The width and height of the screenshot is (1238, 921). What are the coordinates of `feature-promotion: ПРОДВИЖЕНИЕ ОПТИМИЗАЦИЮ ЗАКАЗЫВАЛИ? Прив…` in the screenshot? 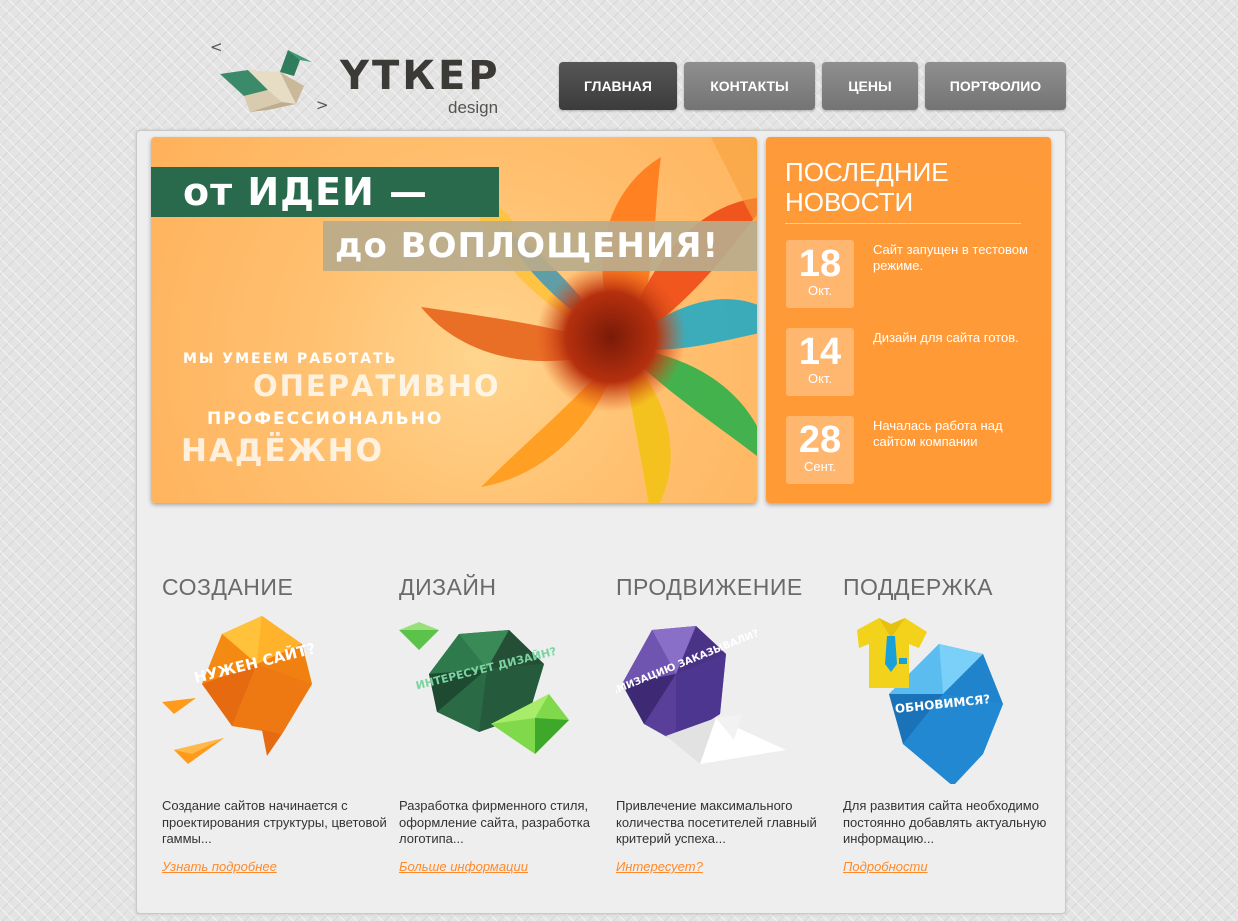 It's located at (729, 724).